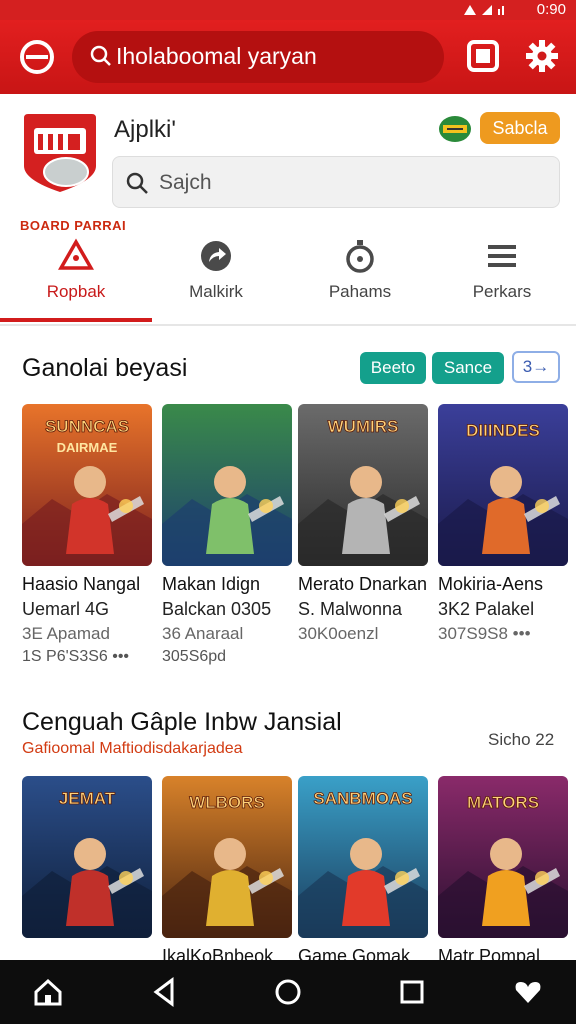 This screenshot has width=576, height=1024. Describe the element at coordinates (338, 633) in the screenshot. I see `game-card-line3: 30K0oenzl` at that location.